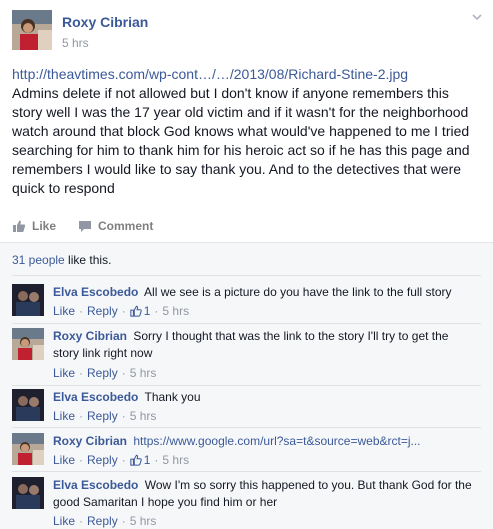 The width and height of the screenshot is (493, 529). I want to click on comment-button: Comment, so click(115, 226).